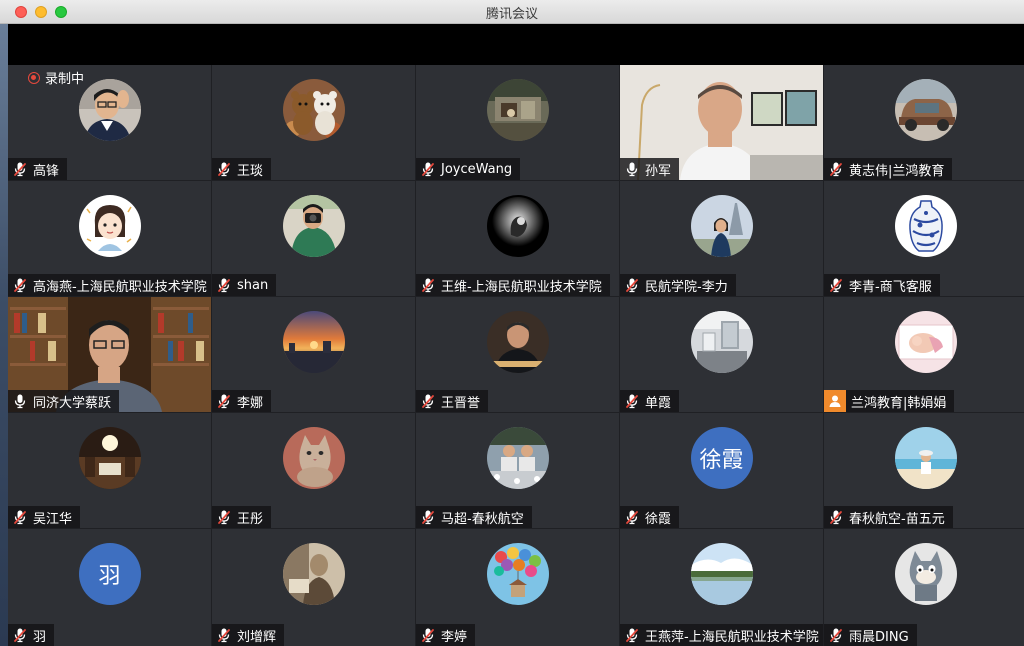 The width and height of the screenshot is (1024, 646). I want to click on participant-tile: 李婷, so click(517, 587).